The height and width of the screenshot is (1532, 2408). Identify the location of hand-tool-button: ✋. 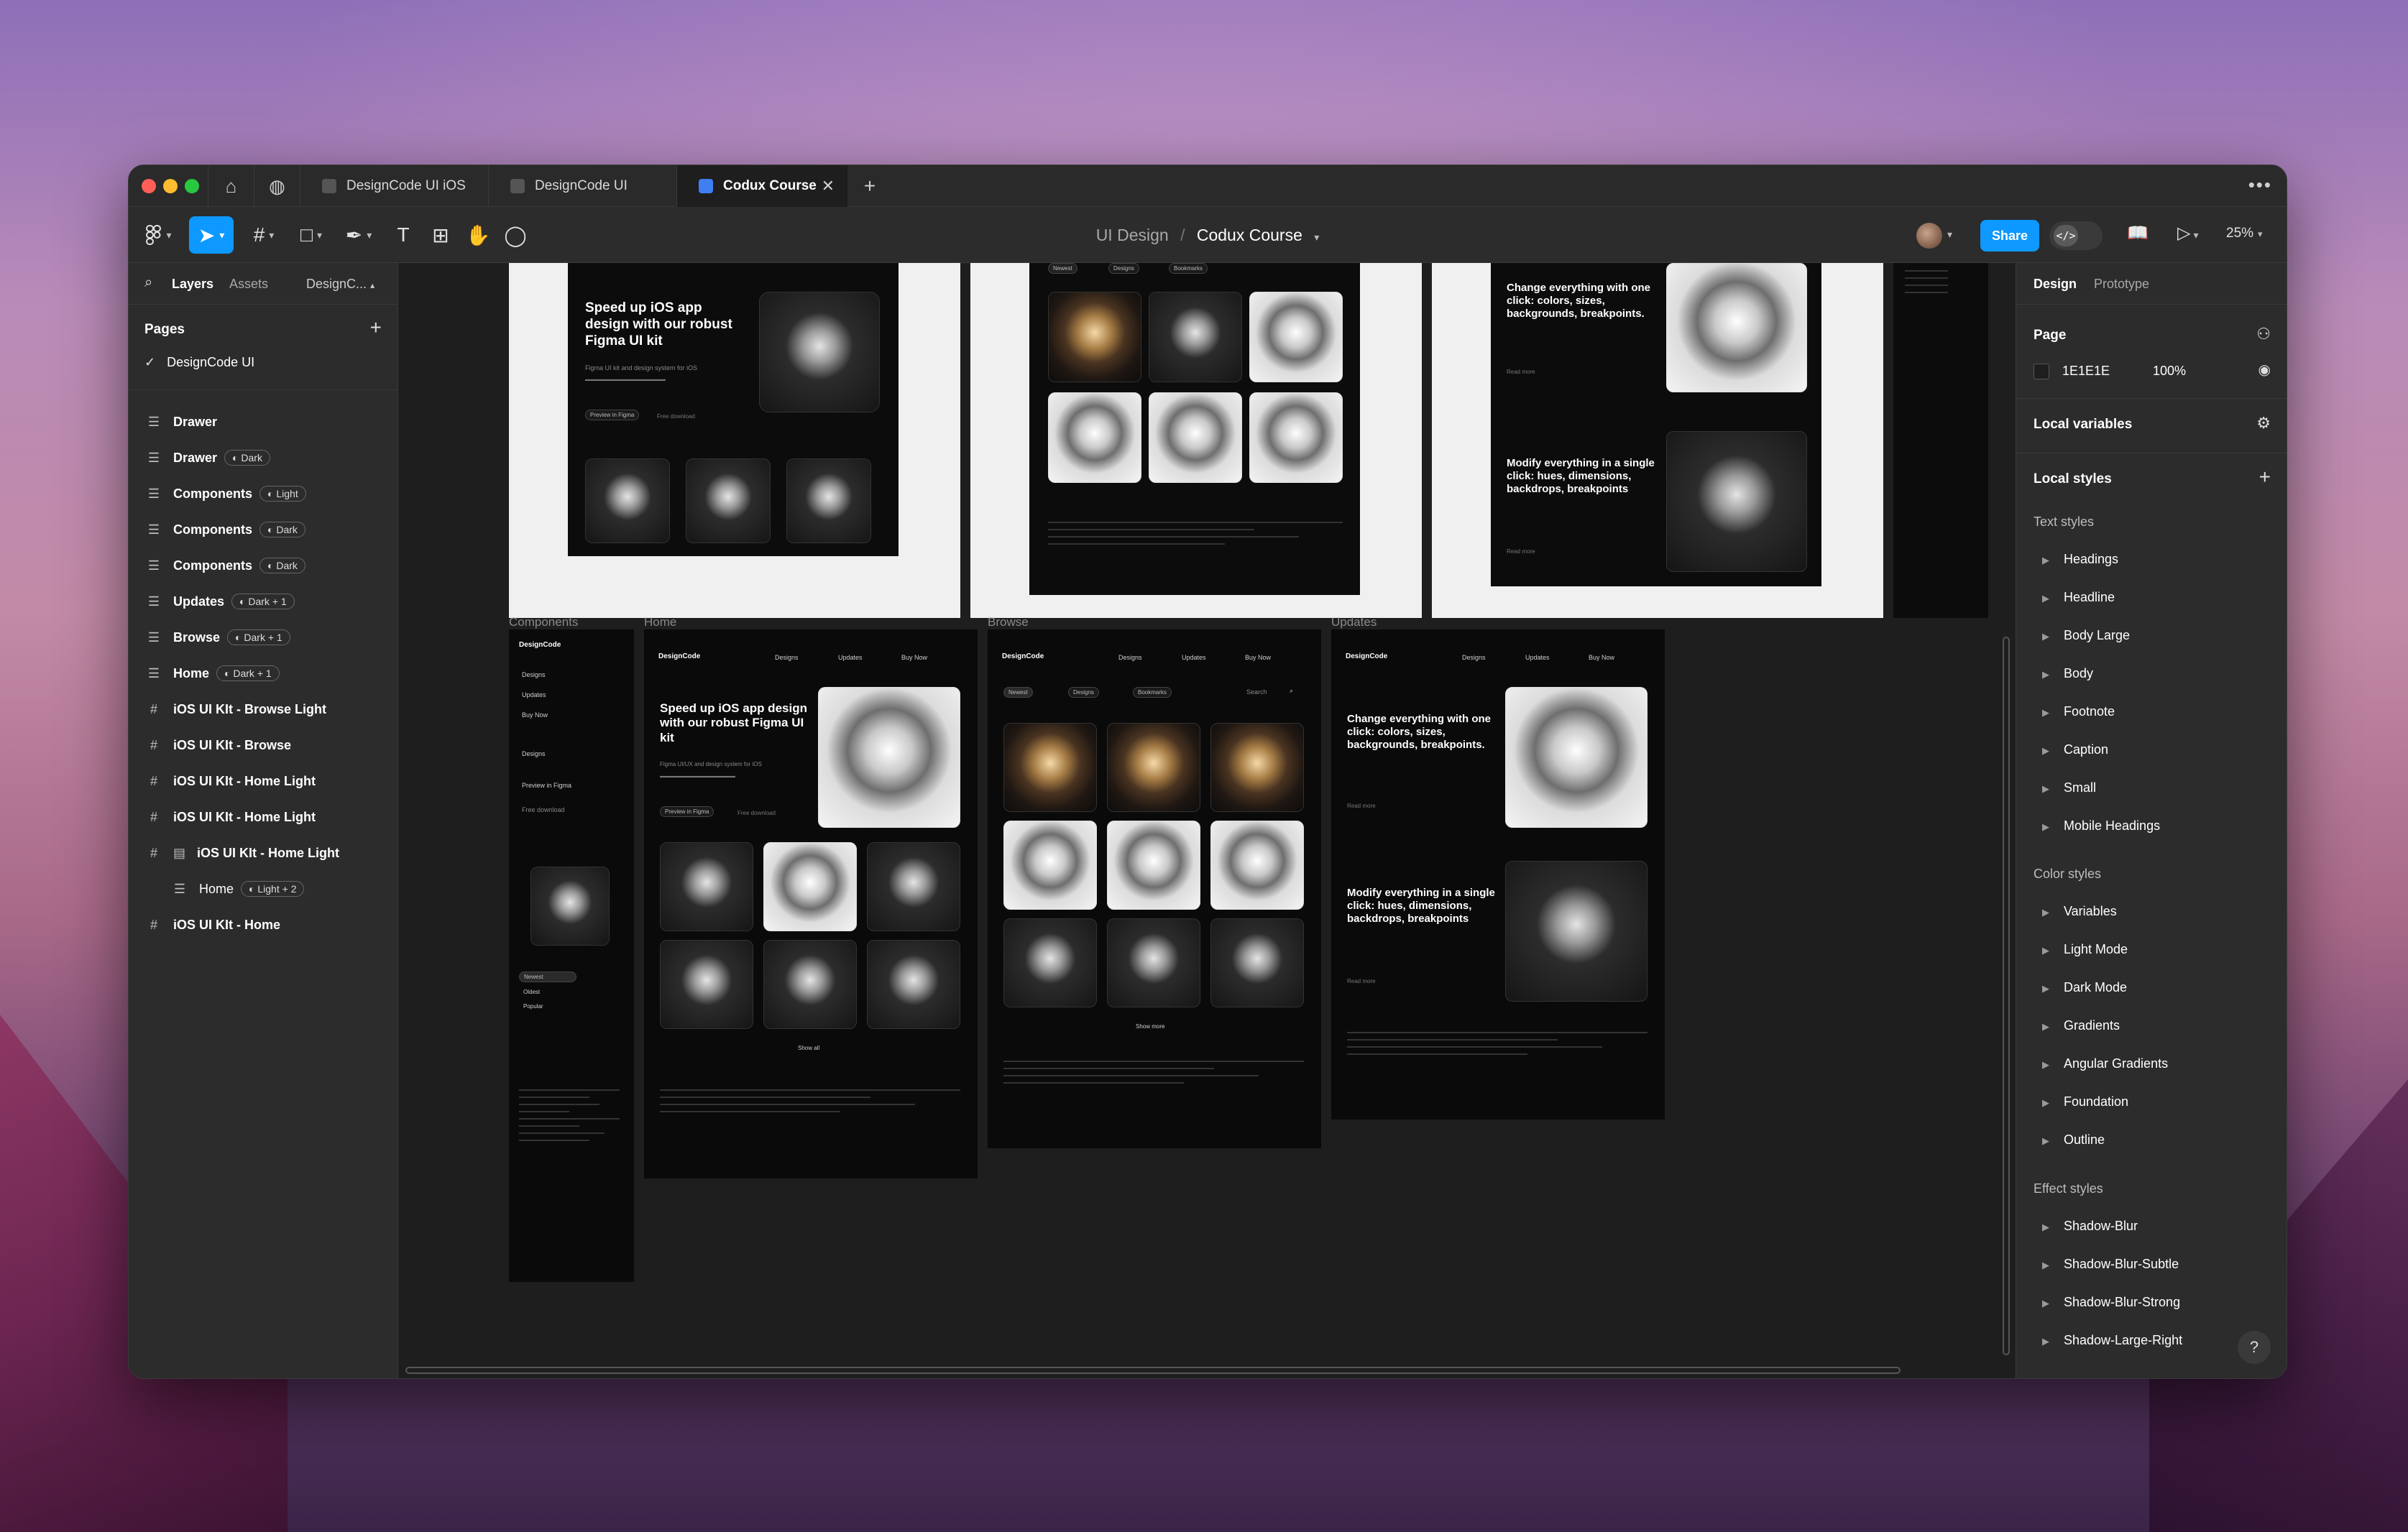
(478, 235).